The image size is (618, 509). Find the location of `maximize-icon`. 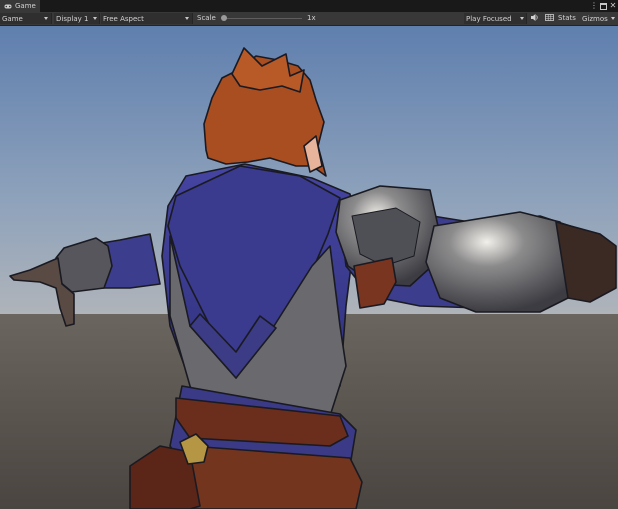

maximize-icon is located at coordinates (603, 6).